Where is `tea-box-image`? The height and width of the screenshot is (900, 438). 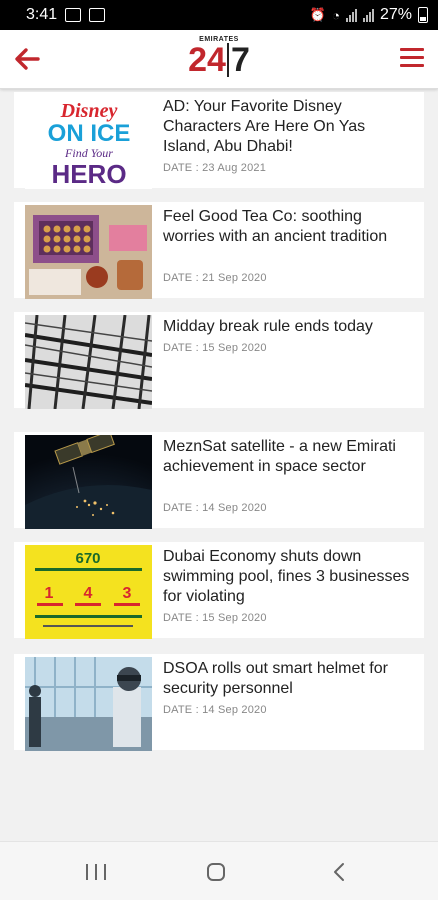
tea-box-image is located at coordinates (88, 252).